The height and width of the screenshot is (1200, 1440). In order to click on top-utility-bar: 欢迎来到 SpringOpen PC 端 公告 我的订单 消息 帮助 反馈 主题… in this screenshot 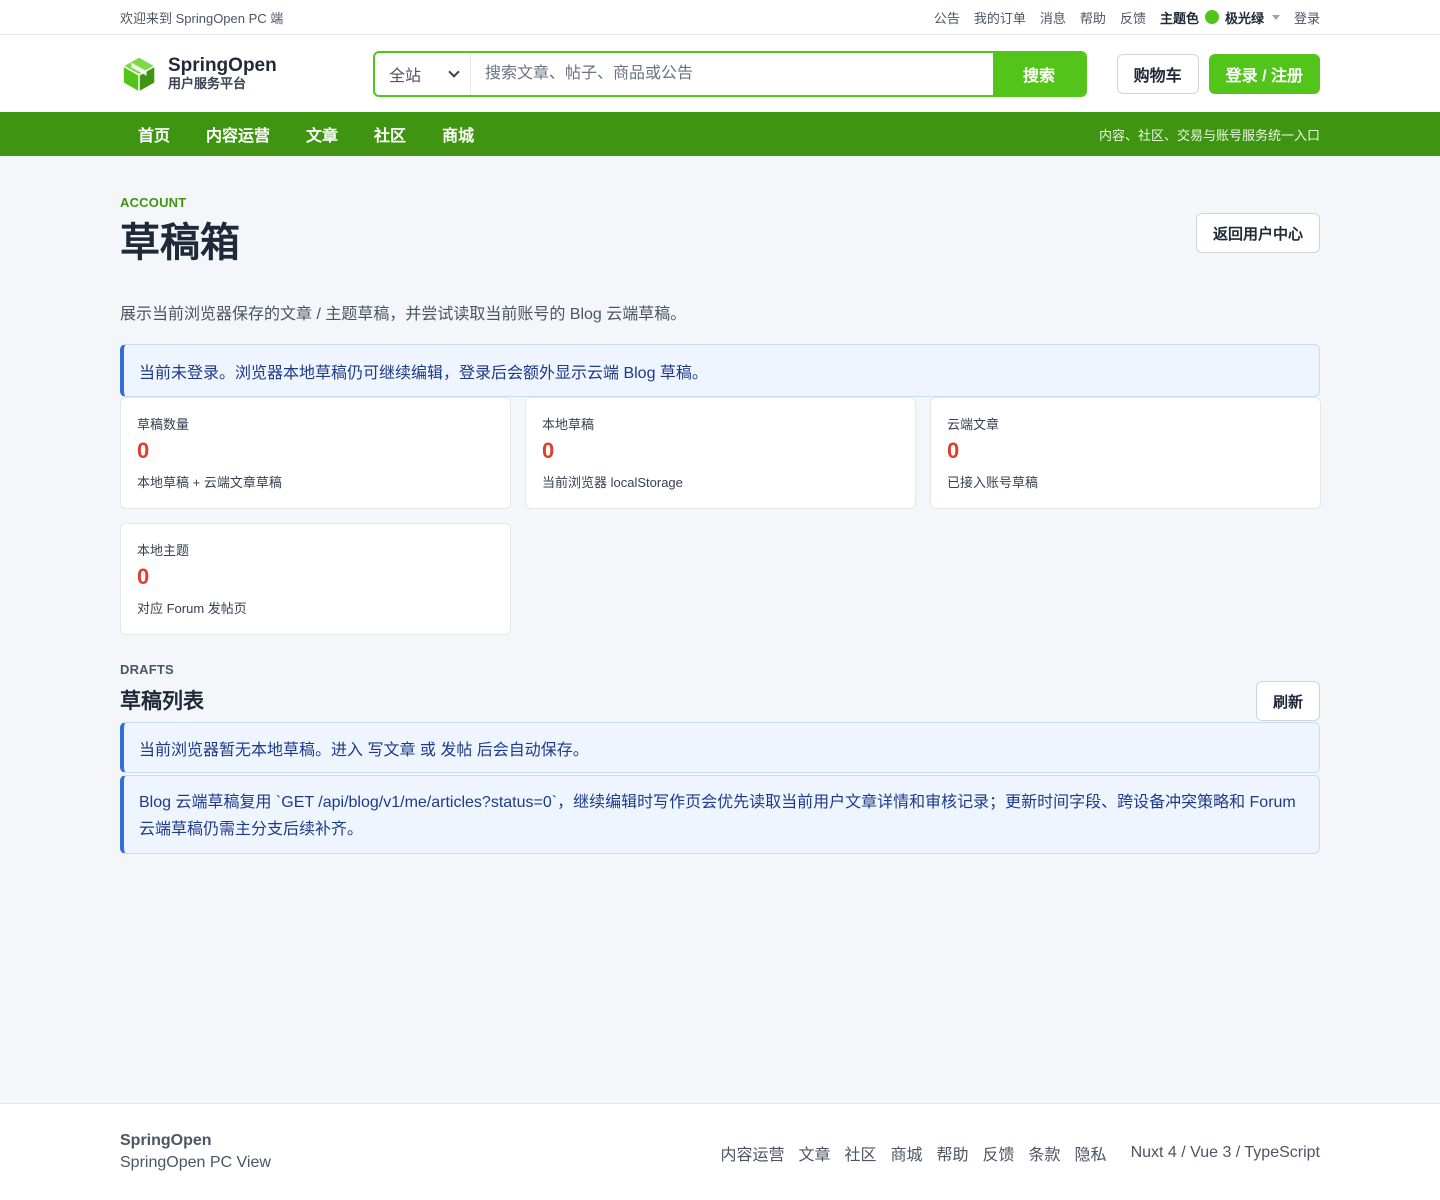, I will do `click(720, 17)`.